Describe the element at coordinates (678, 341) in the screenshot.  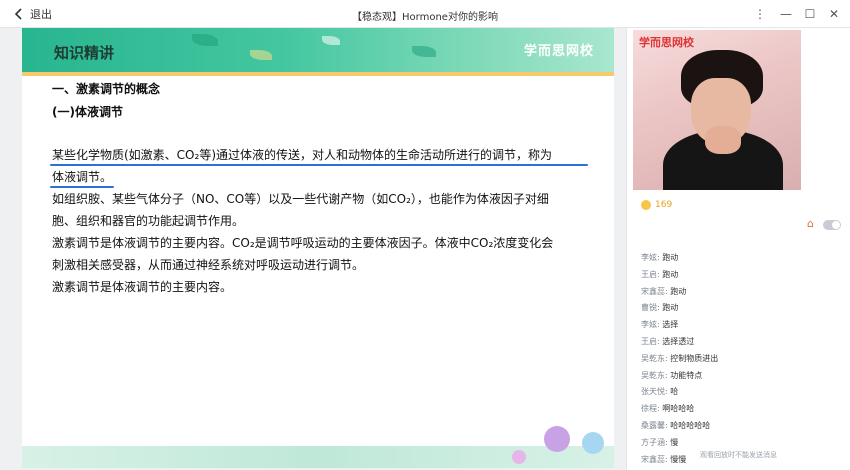
I see `chat-text: 选择透过` at that location.